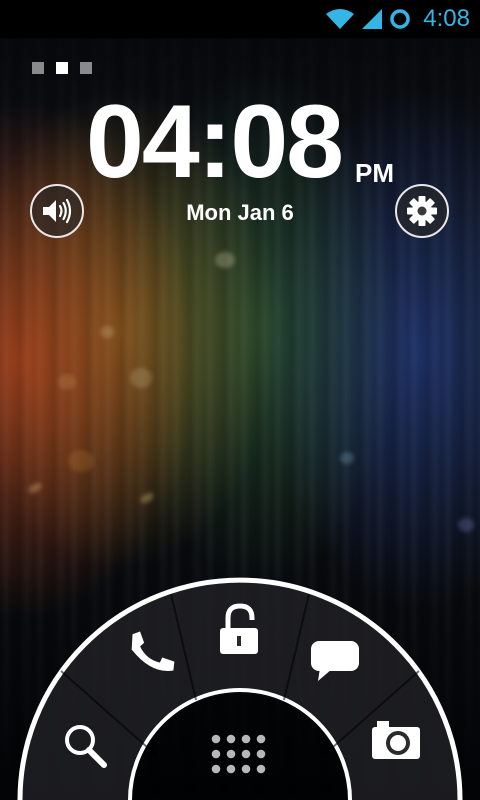 This screenshot has width=480, height=800. I want to click on clock-ampm: PM, so click(374, 173).